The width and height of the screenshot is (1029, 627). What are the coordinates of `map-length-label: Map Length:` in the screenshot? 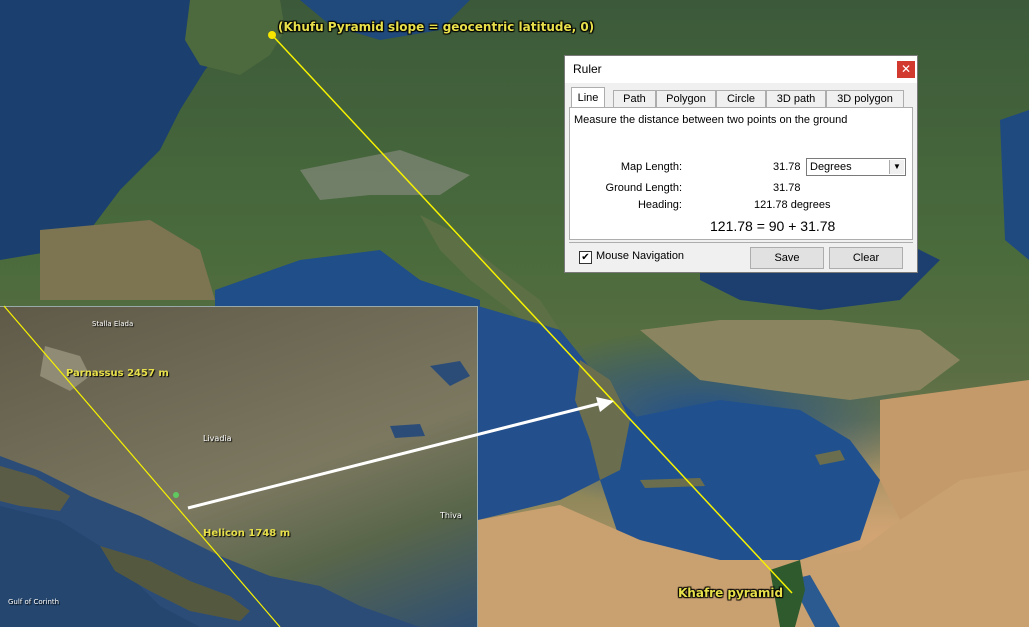 It's located at (651, 167).